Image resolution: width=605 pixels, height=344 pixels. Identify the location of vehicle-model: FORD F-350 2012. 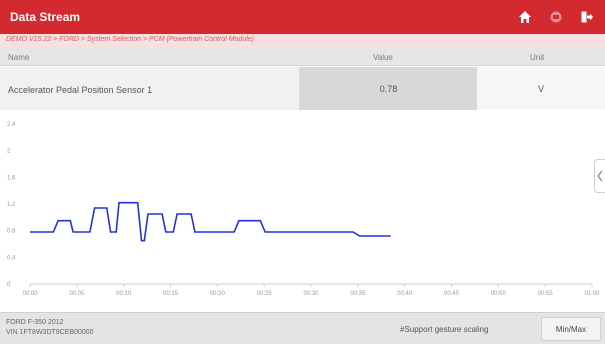
(35, 322).